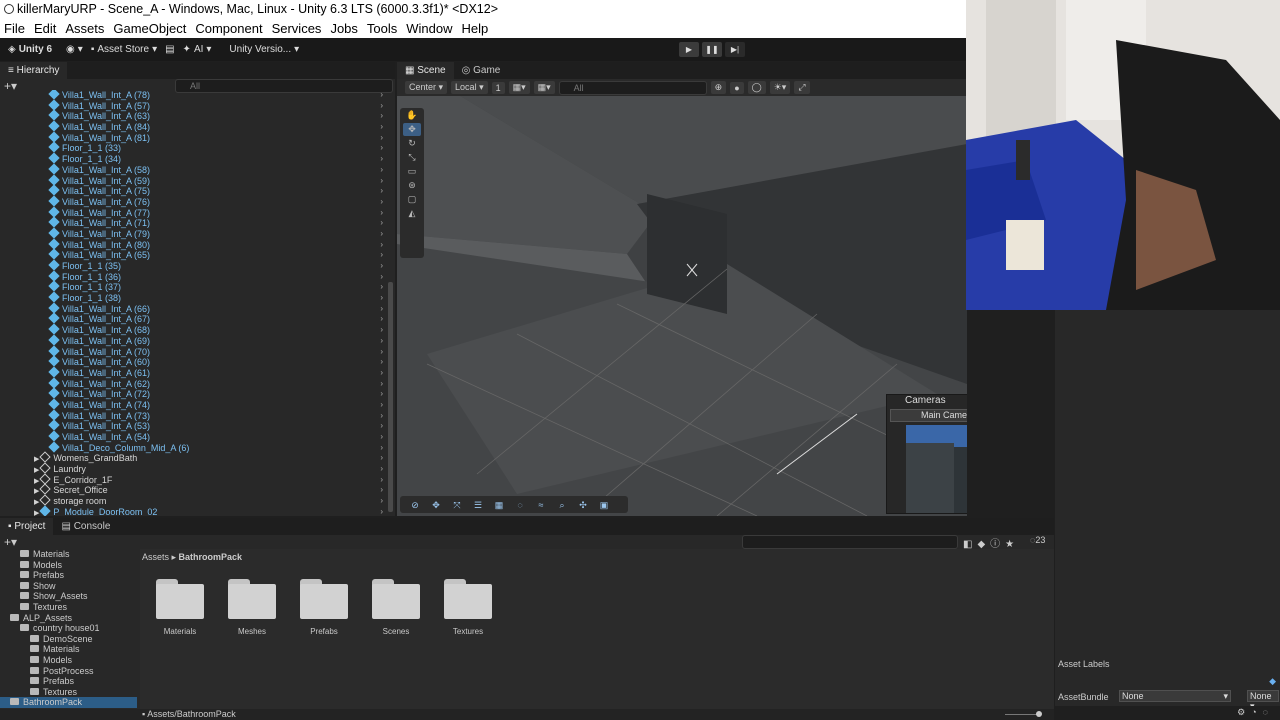 Image resolution: width=1280 pixels, height=720 pixels. What do you see at coordinates (412, 185) in the screenshot?
I see `transform-tool-icon: ⊛` at bounding box center [412, 185].